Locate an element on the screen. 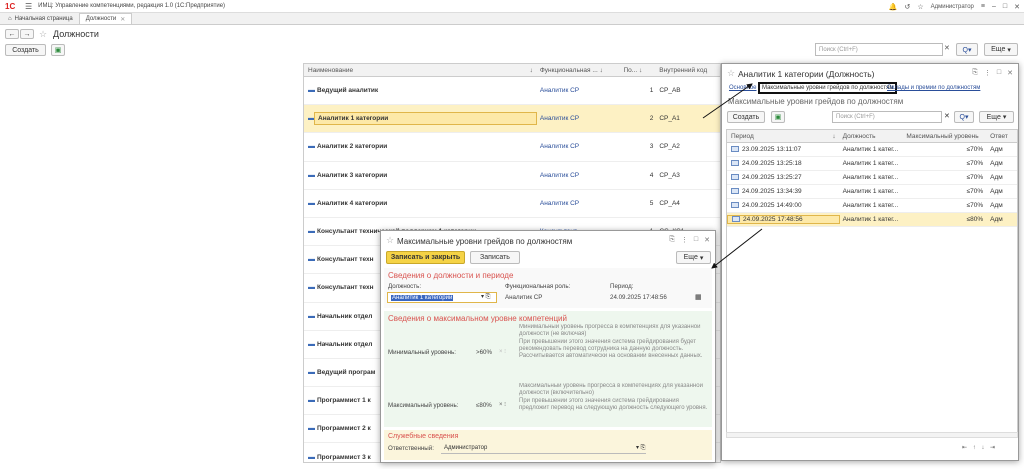 Image resolution: width=1024 pixels, height=469 pixels. annotation-arrows is located at coordinates (732, 176).